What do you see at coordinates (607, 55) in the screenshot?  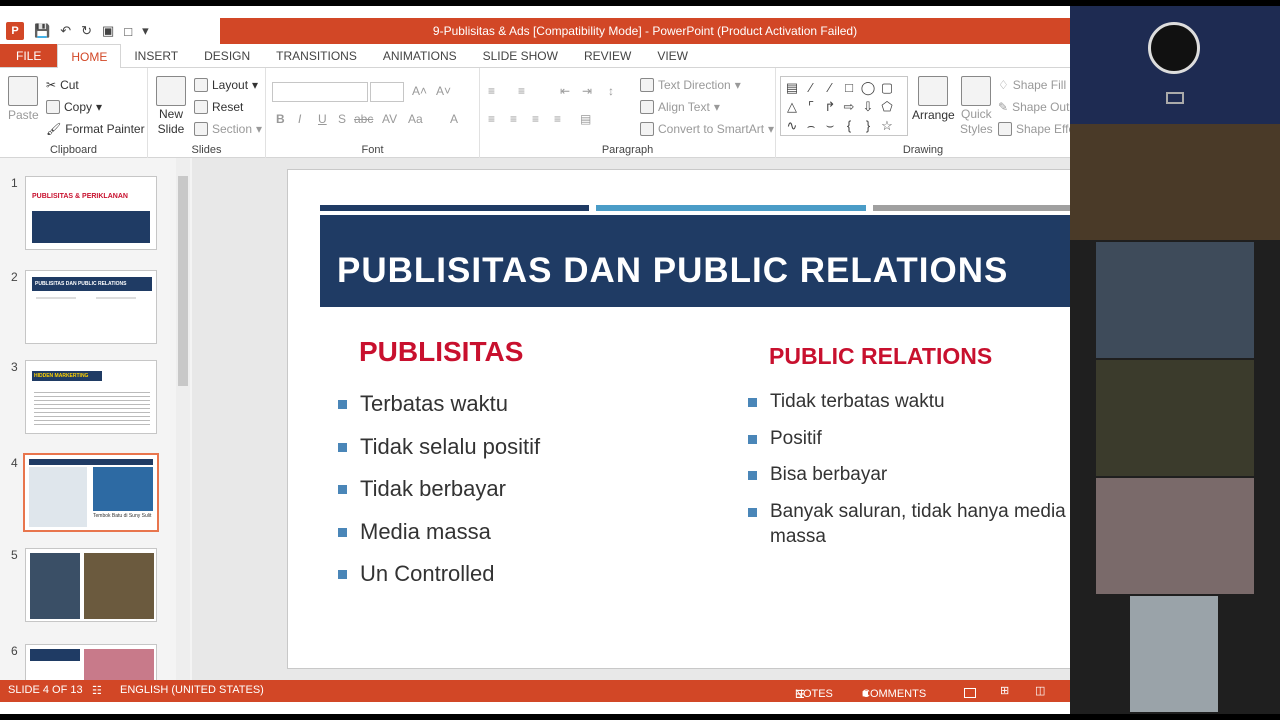 I see `tab-review: REVIEW` at bounding box center [607, 55].